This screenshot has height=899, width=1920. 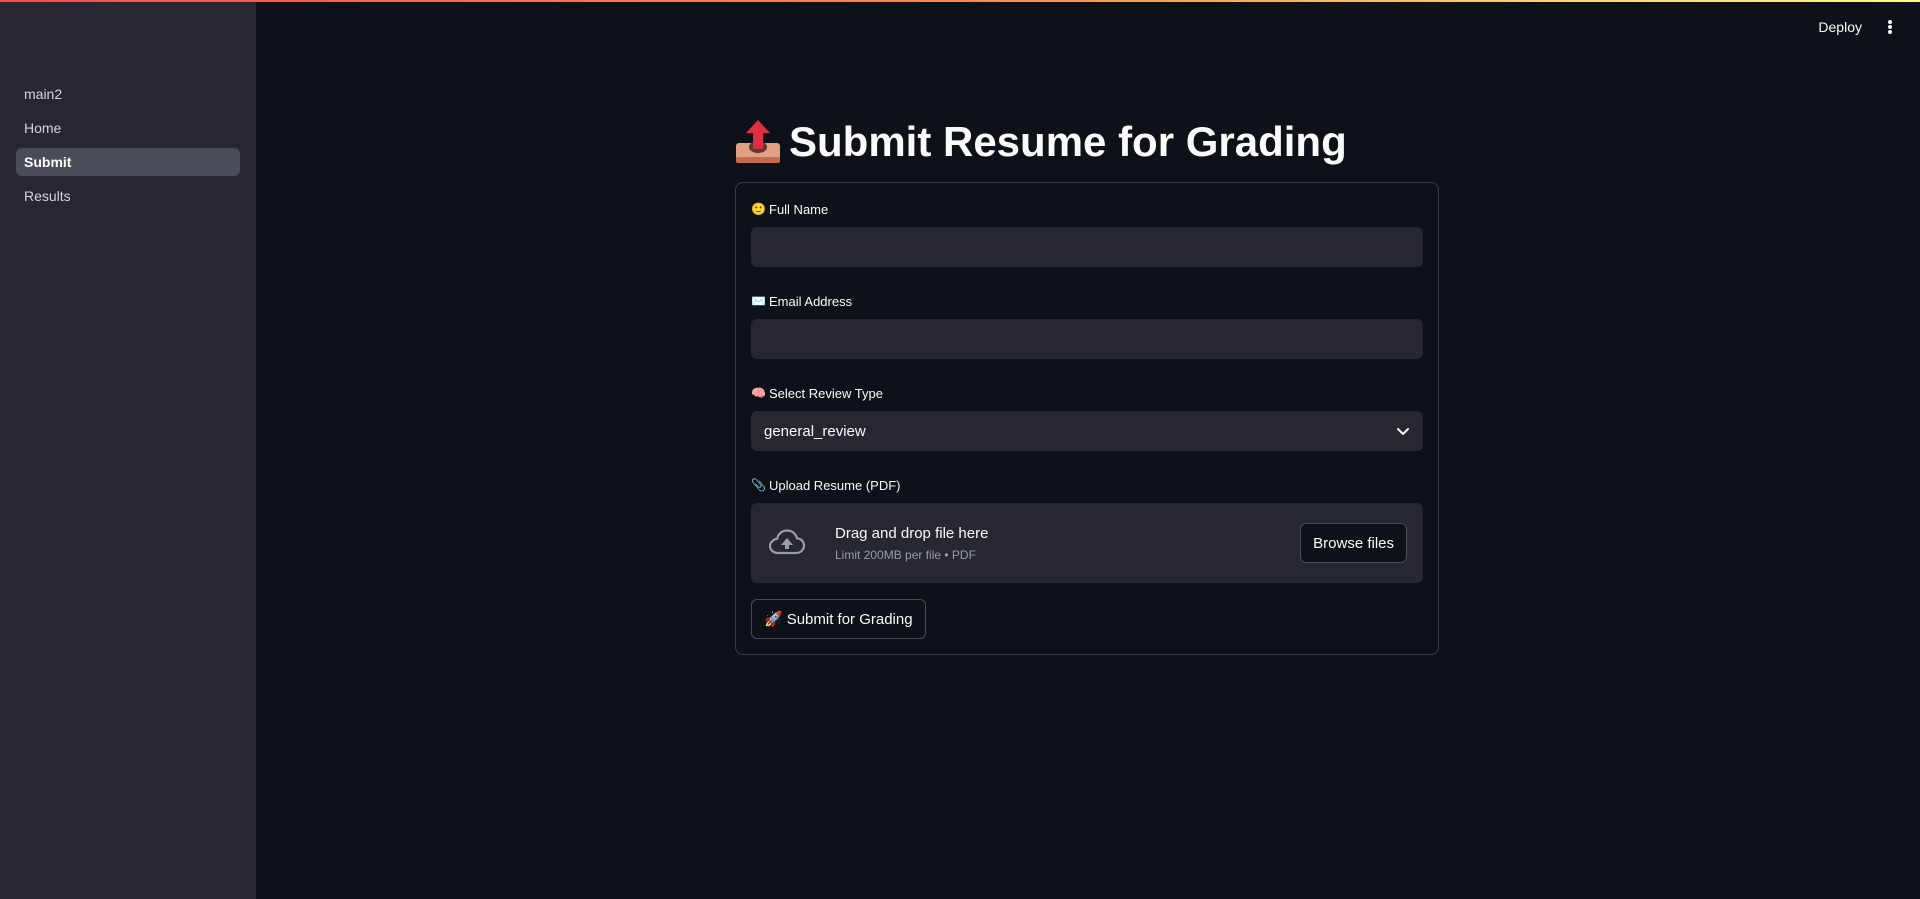 What do you see at coordinates (826, 393) in the screenshot?
I see `review-type-label-text: Select Review Type` at bounding box center [826, 393].